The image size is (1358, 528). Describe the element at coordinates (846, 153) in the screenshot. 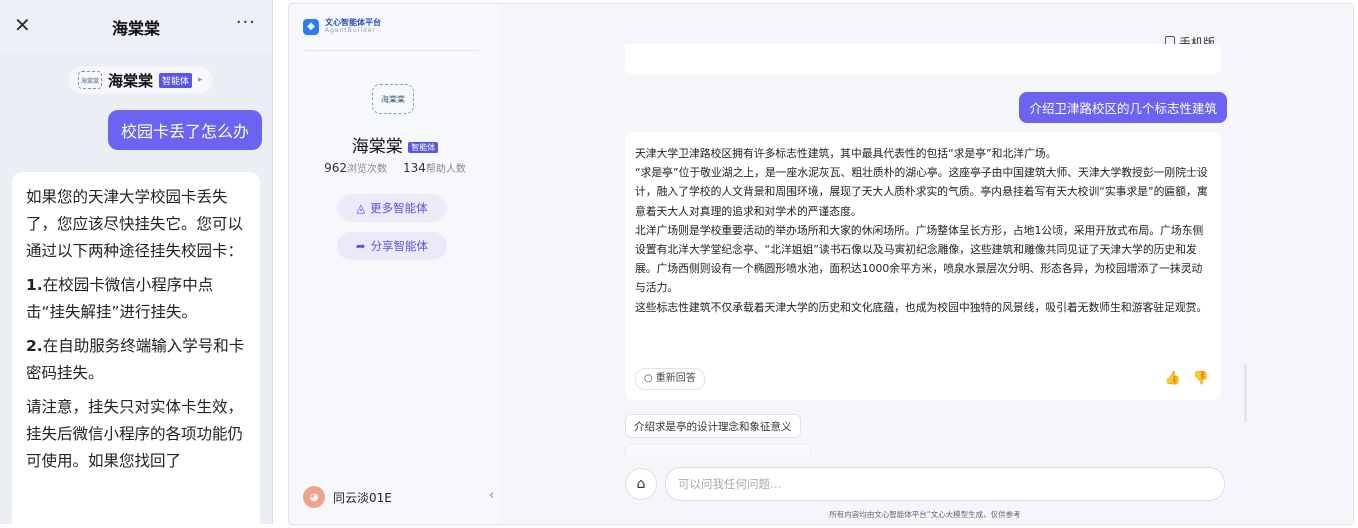

I see `answer-paragraph: 天津大学卫津路校区拥有许多标志性建筑，其中最具代表性的包括“求是亭”和北洋广场。` at that location.